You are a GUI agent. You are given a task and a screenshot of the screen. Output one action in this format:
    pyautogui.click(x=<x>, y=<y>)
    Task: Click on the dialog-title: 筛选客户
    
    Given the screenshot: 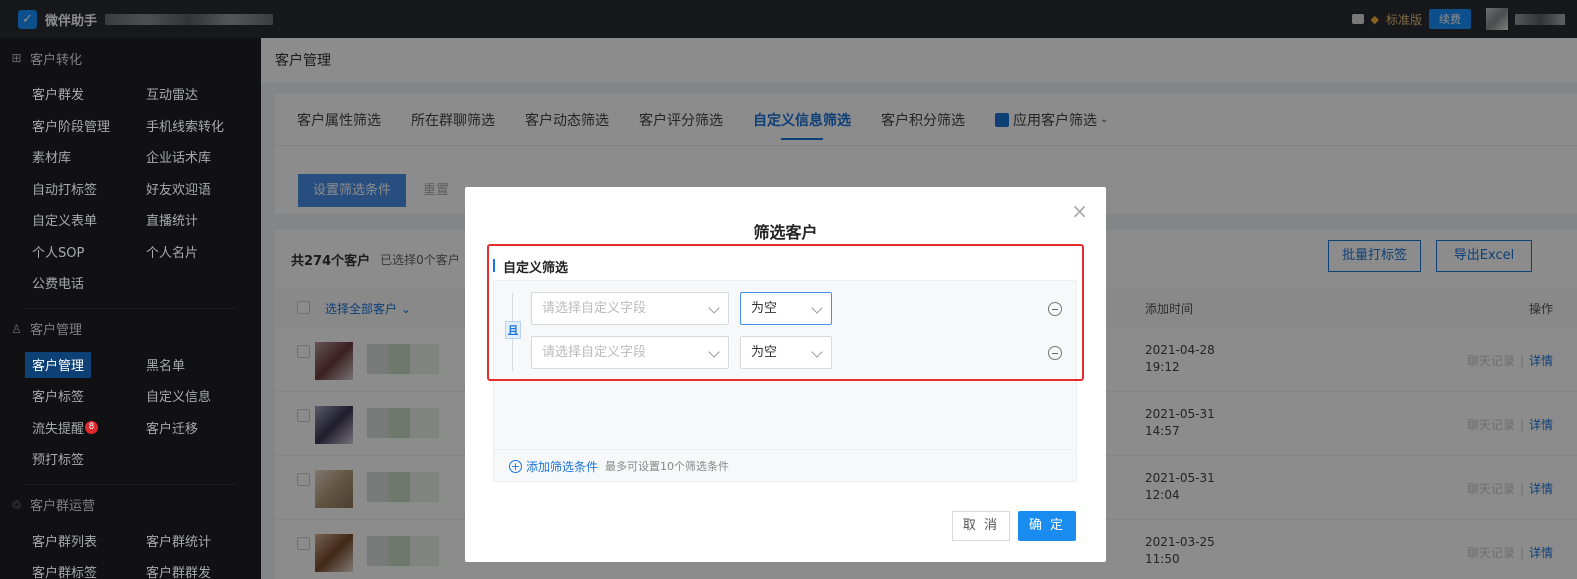 What is the action you would take?
    pyautogui.click(x=785, y=232)
    